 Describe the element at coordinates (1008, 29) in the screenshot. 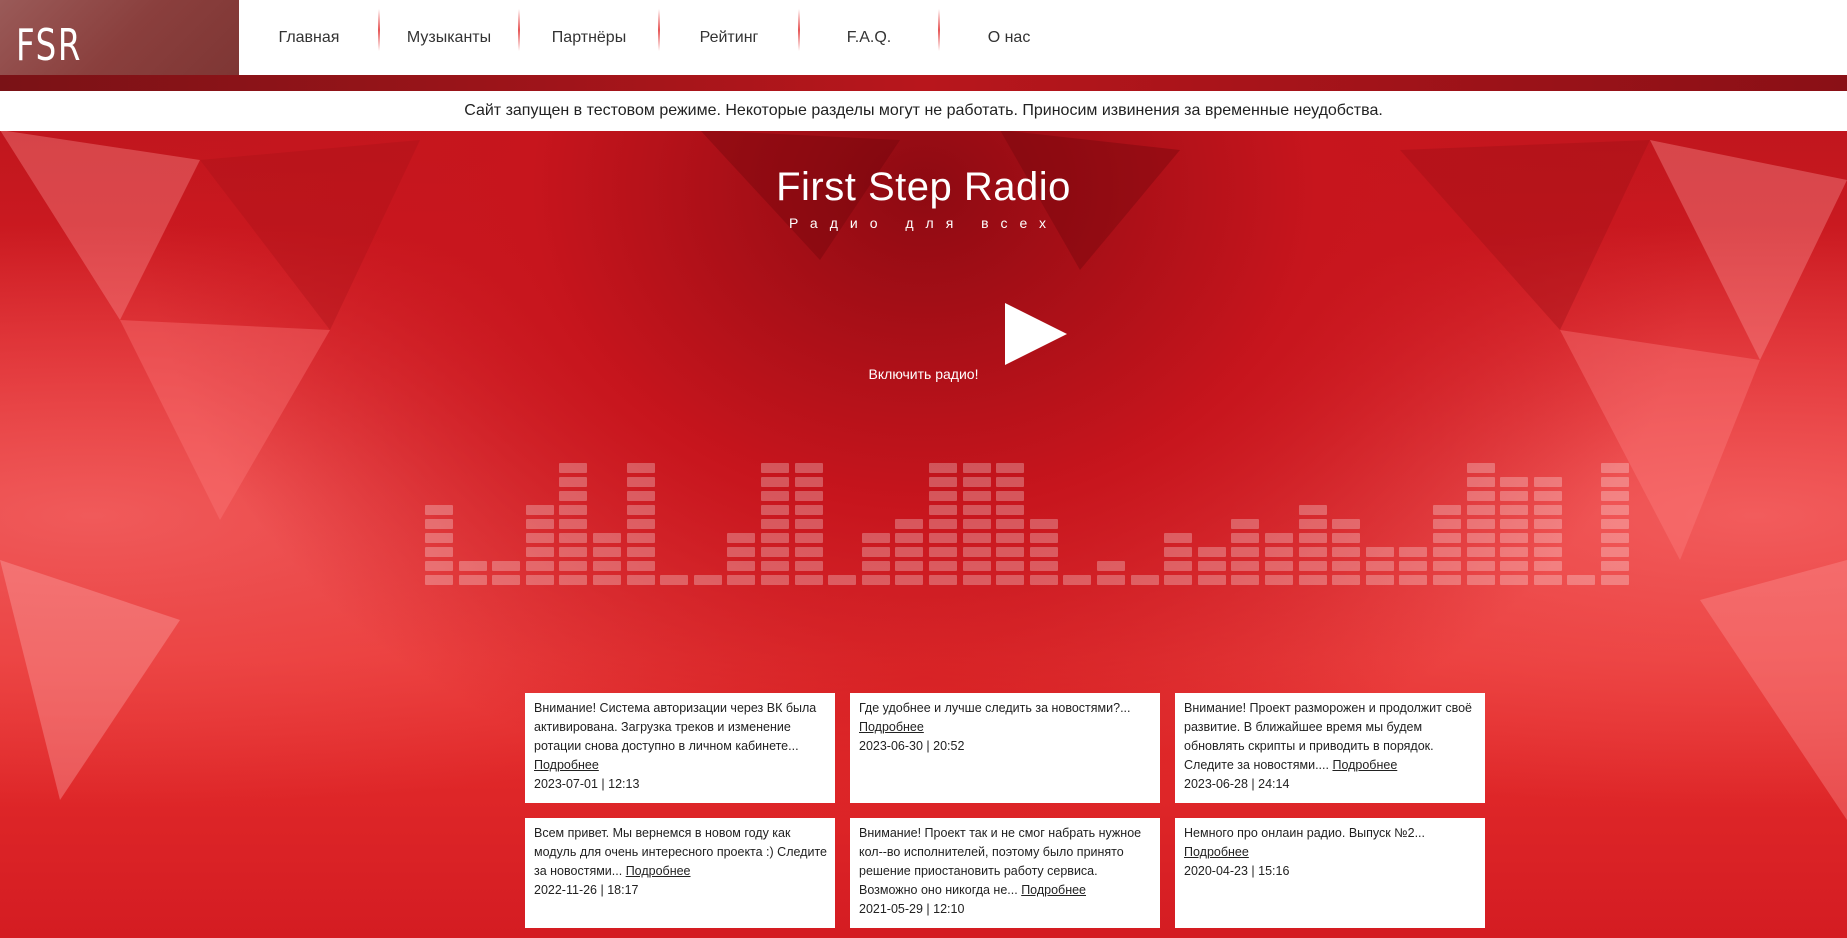

I see `nav-item-about: О нас` at that location.